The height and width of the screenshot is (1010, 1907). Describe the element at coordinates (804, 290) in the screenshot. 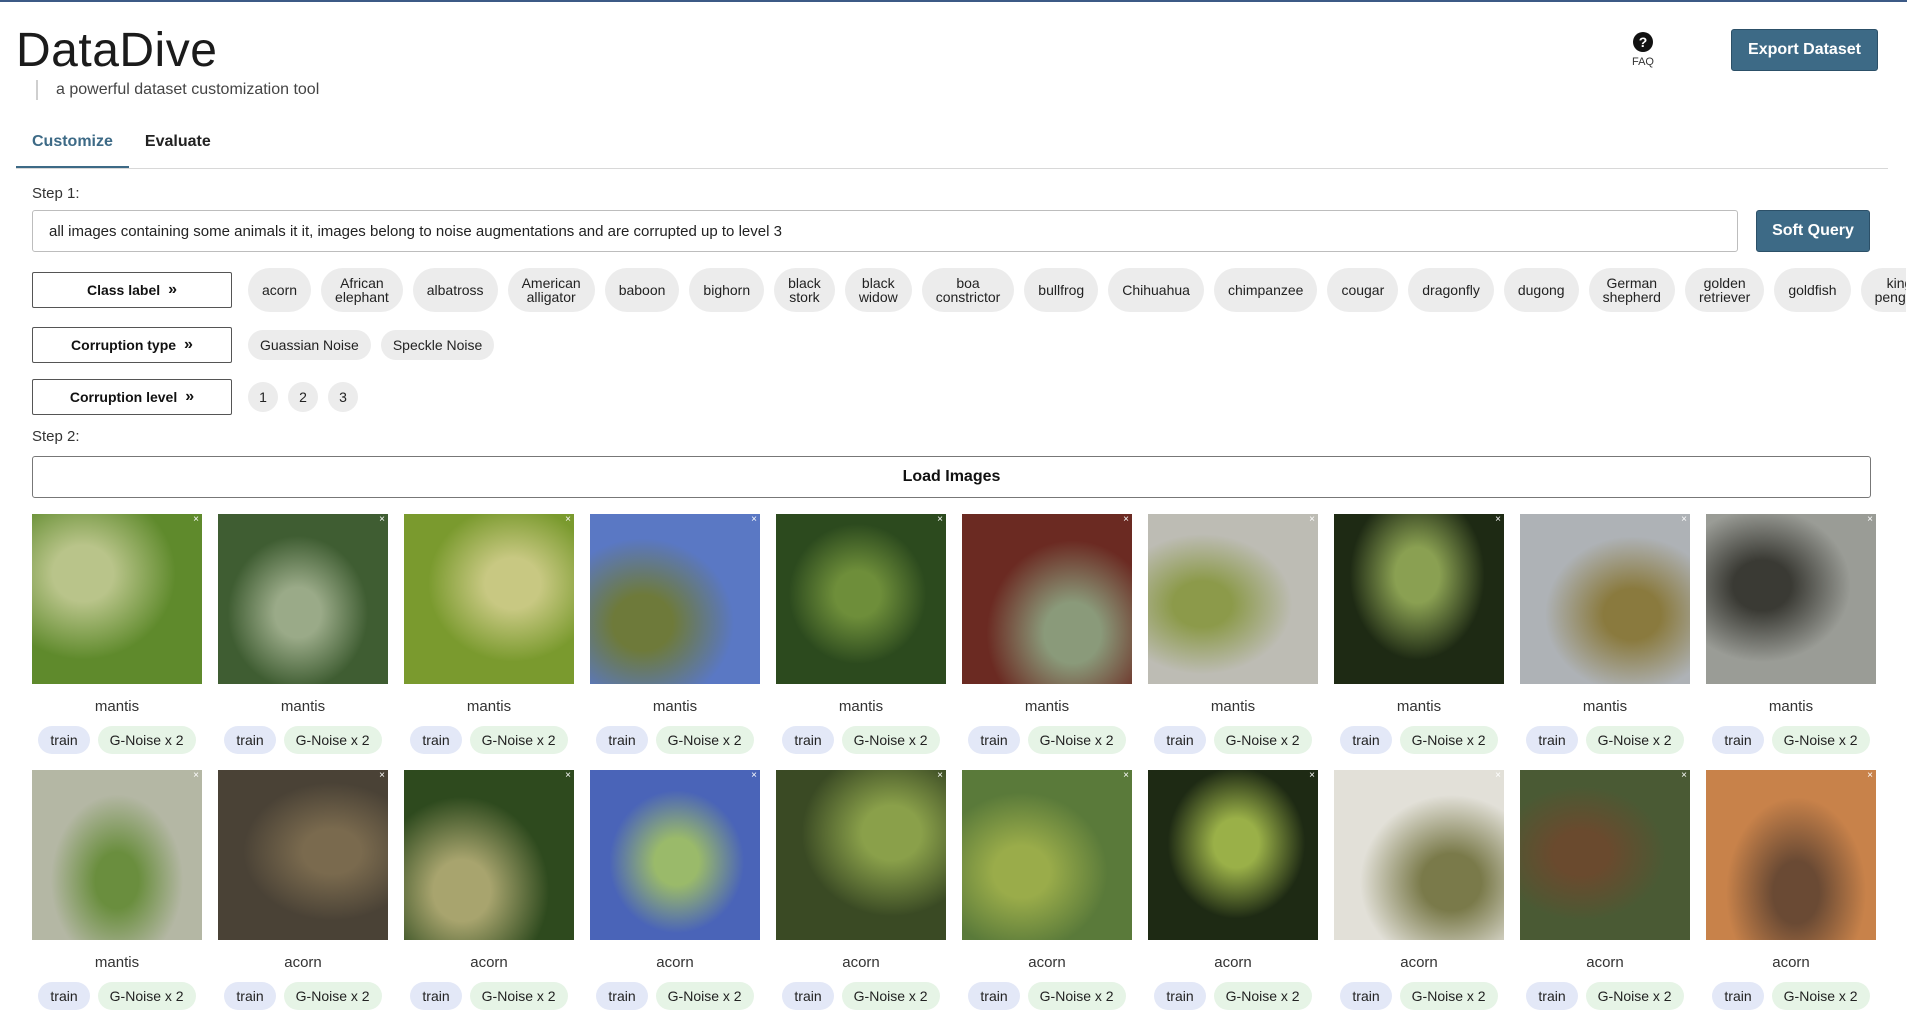

I see `class-label-chip: black stork` at that location.